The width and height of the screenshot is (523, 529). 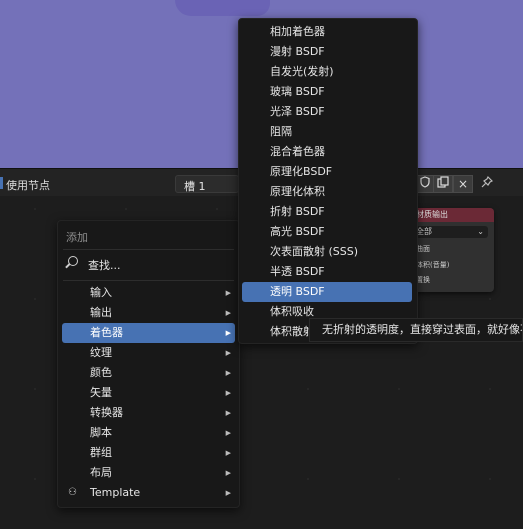 I want to click on use-nodes-checkbox, so click(x=1, y=183).